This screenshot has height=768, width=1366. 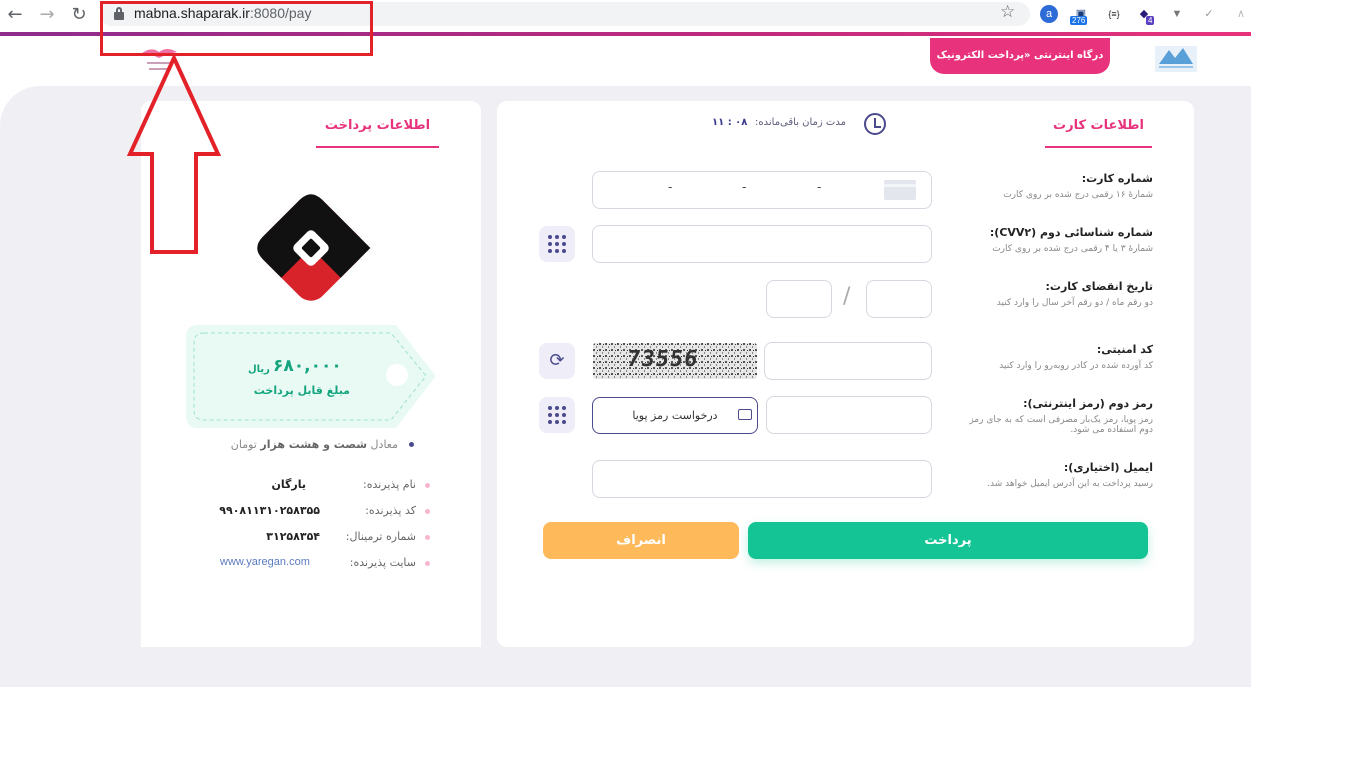 I want to click on captcha-image: 73556, so click(x=675, y=361).